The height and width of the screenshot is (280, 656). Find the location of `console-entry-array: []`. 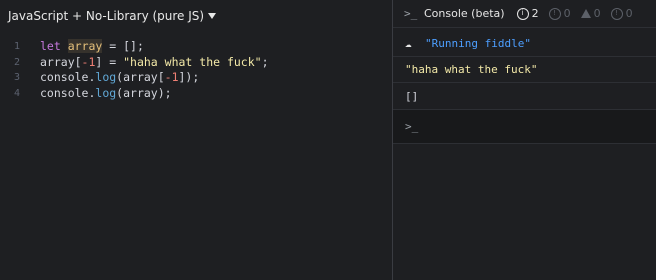

console-entry-array: [] is located at coordinates (524, 96).